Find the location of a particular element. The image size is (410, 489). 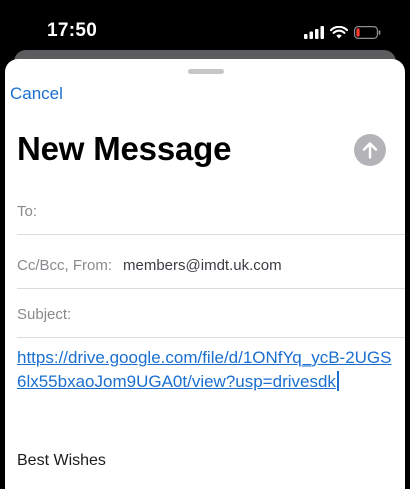

status-icons is located at coordinates (342, 32).